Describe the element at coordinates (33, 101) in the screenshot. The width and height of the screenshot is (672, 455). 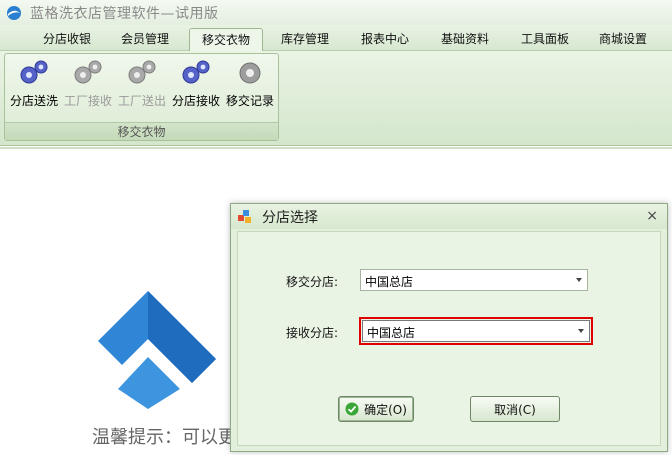
I see `branch-send-wash-label: 分店送洗` at that location.